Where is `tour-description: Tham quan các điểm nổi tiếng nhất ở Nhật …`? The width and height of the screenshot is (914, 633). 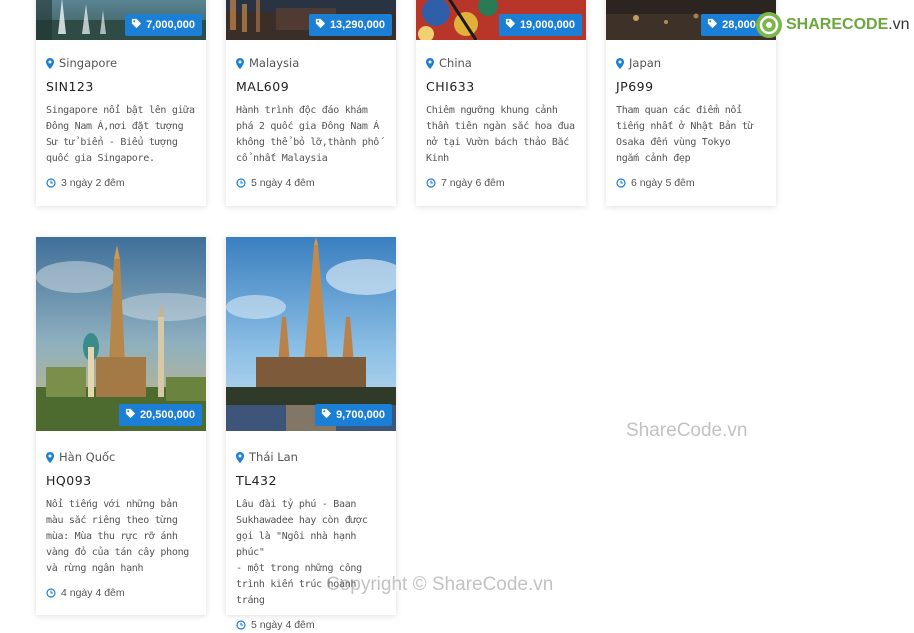
tour-description: Tham quan các điểm nổi tiếng nhất ở Nhật … is located at coordinates (685, 134).